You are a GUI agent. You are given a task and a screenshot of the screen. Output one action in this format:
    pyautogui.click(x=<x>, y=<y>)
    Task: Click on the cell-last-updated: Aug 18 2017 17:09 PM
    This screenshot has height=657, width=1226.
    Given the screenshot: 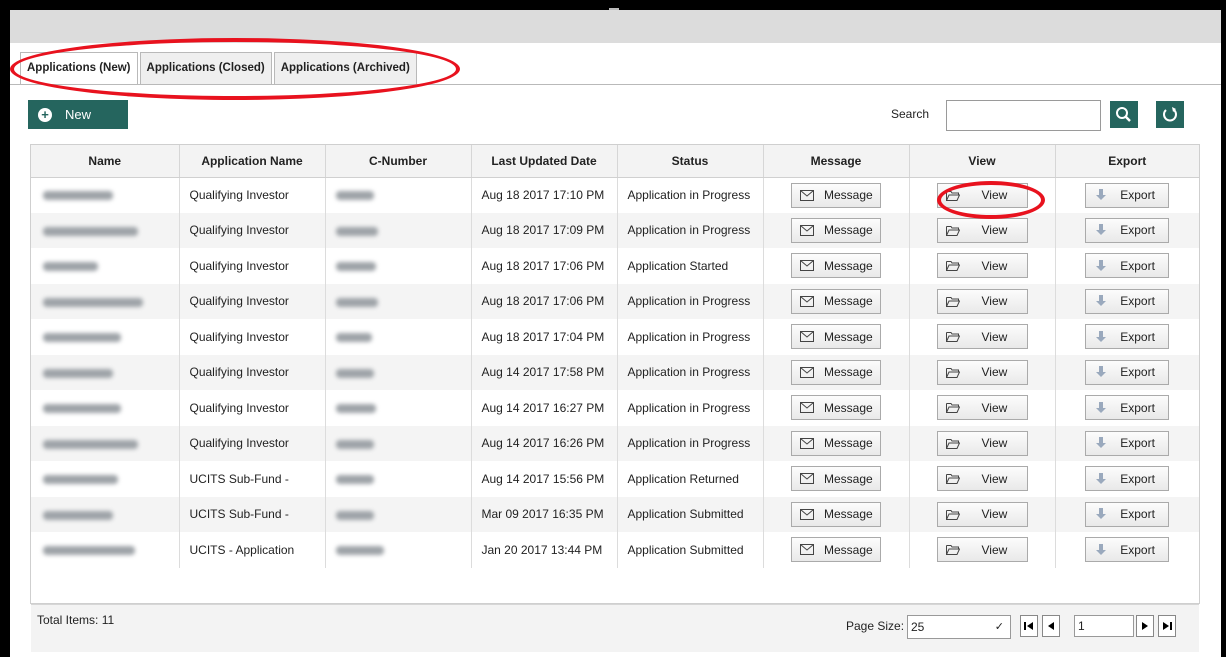 What is the action you would take?
    pyautogui.click(x=544, y=230)
    